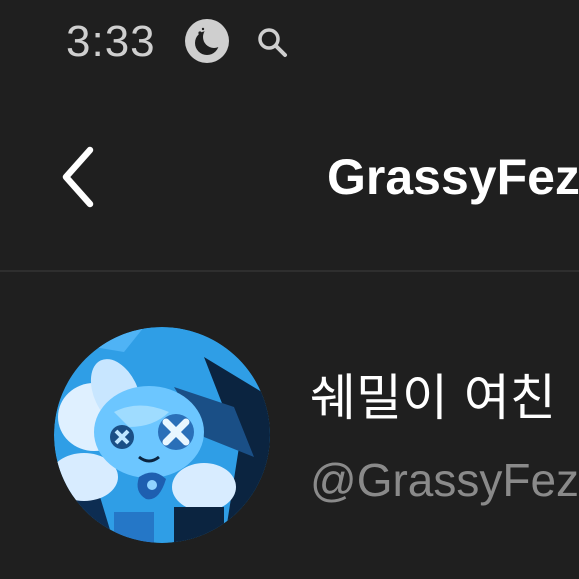 This screenshot has height=579, width=579. Describe the element at coordinates (207, 41) in the screenshot. I see `moon-icon` at that location.